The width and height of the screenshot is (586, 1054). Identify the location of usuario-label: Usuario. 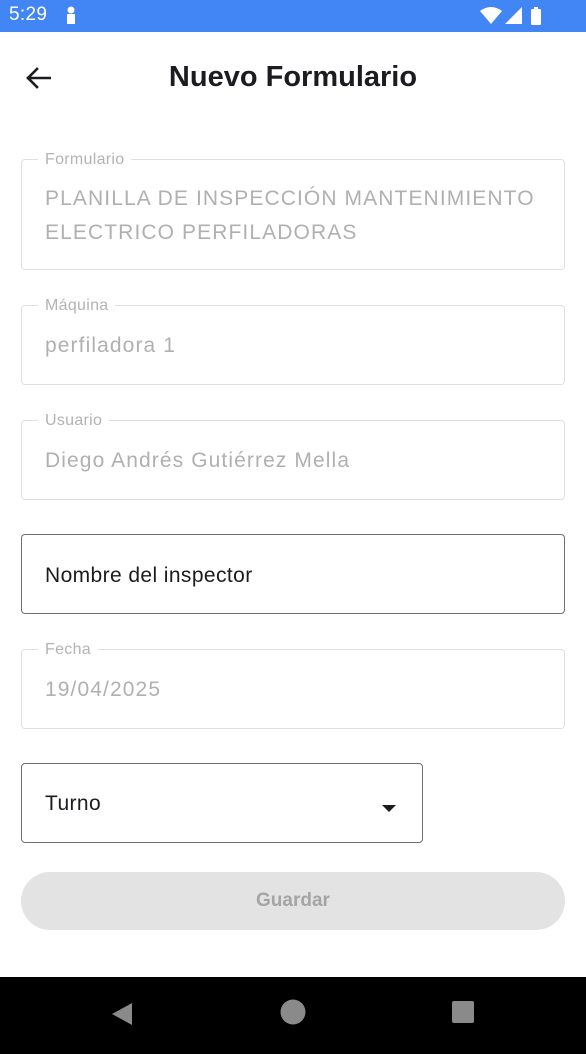
(74, 421).